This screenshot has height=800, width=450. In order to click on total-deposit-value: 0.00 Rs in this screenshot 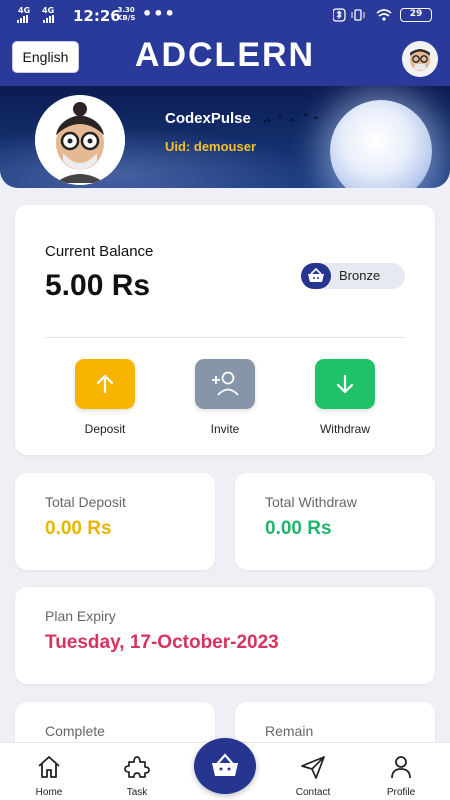, I will do `click(78, 528)`.